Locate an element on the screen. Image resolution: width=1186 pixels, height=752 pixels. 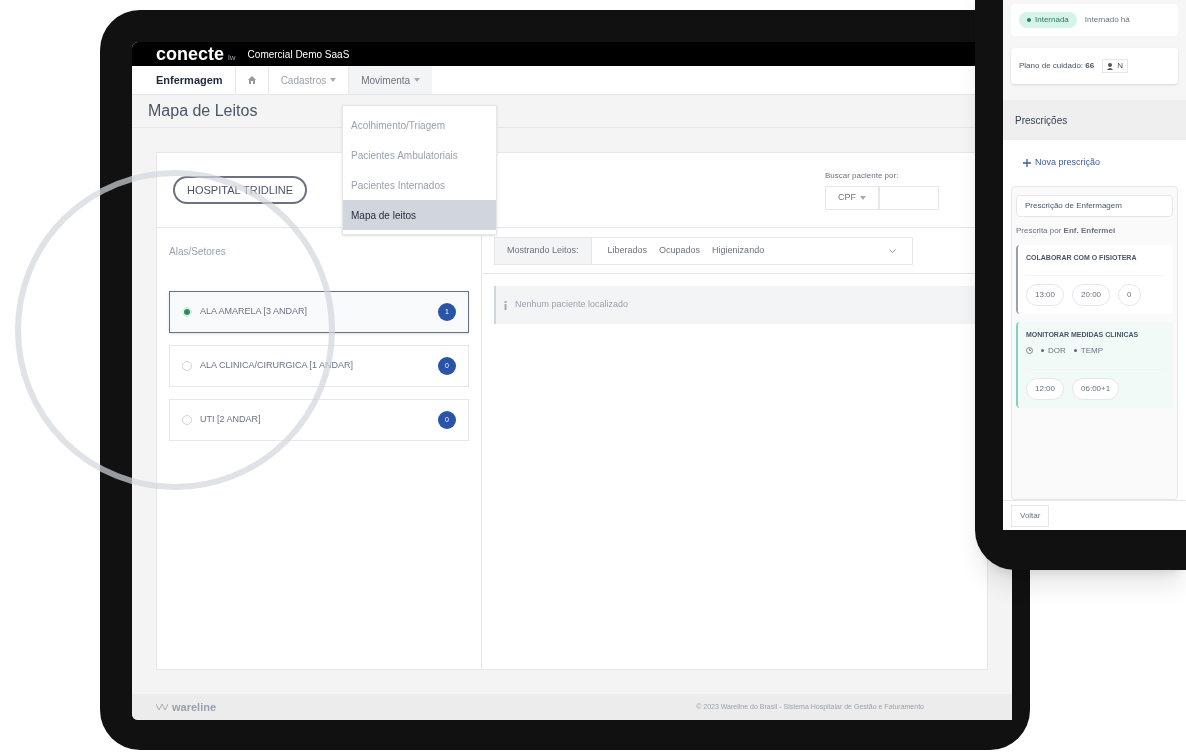
time-chip: 06:00+1 is located at coordinates (1096, 388).